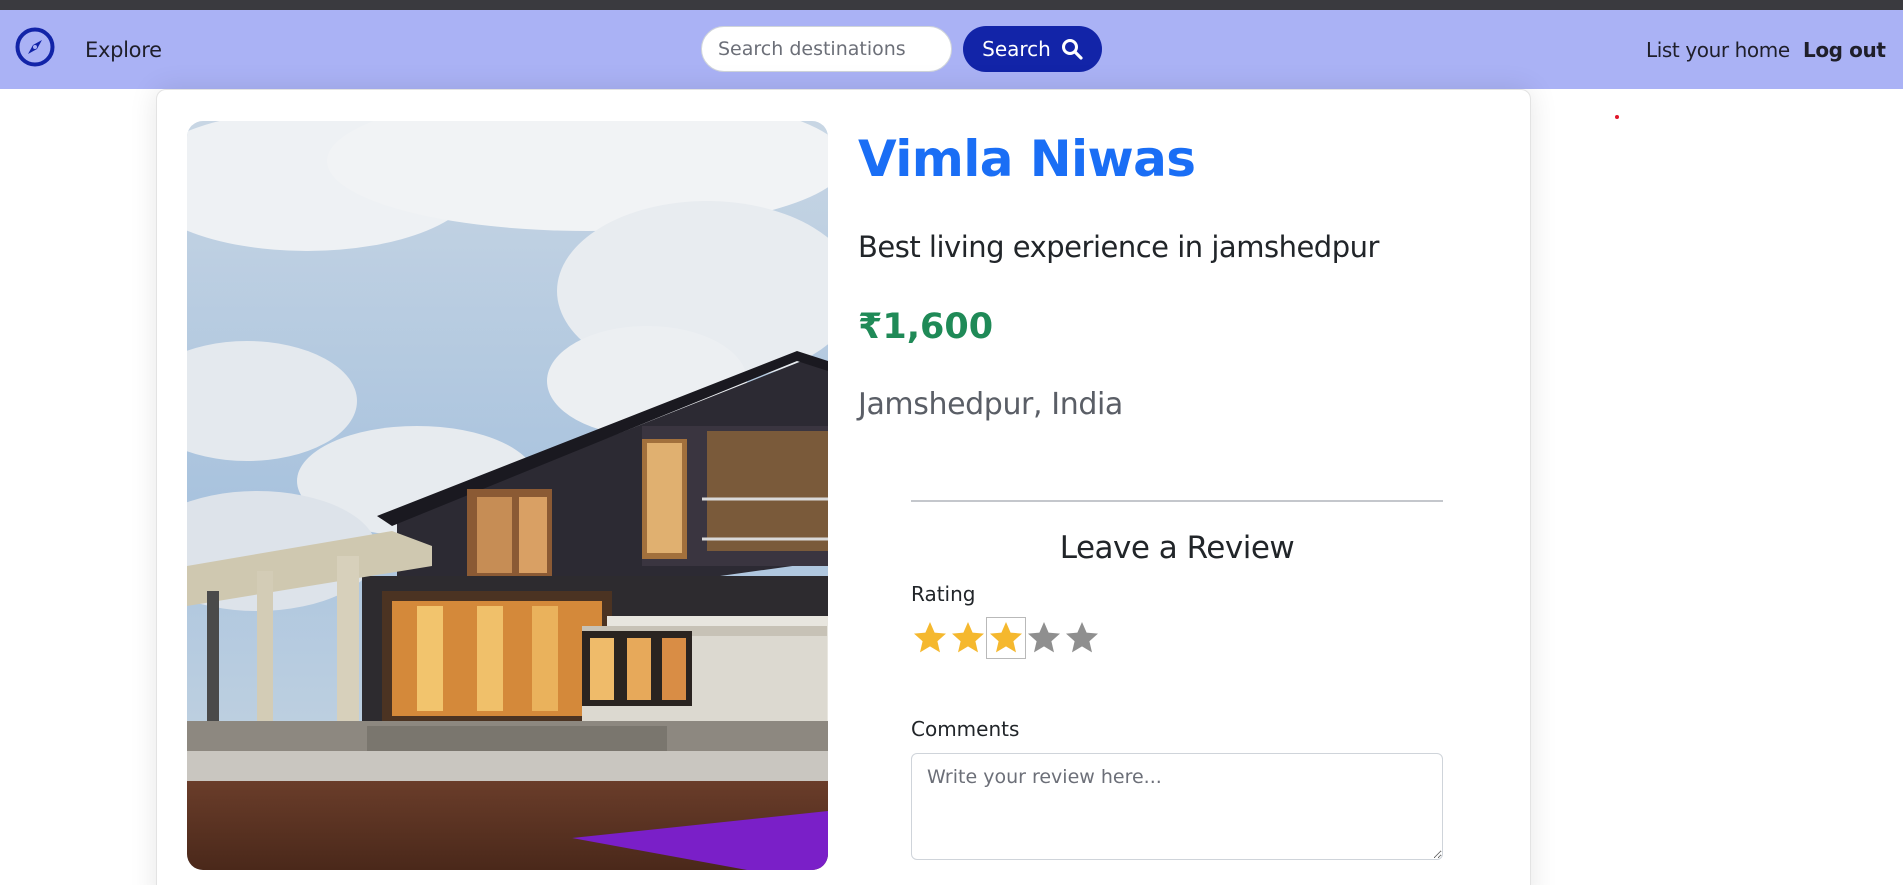 The width and height of the screenshot is (1903, 885). I want to click on rating-label: Rating, so click(943, 594).